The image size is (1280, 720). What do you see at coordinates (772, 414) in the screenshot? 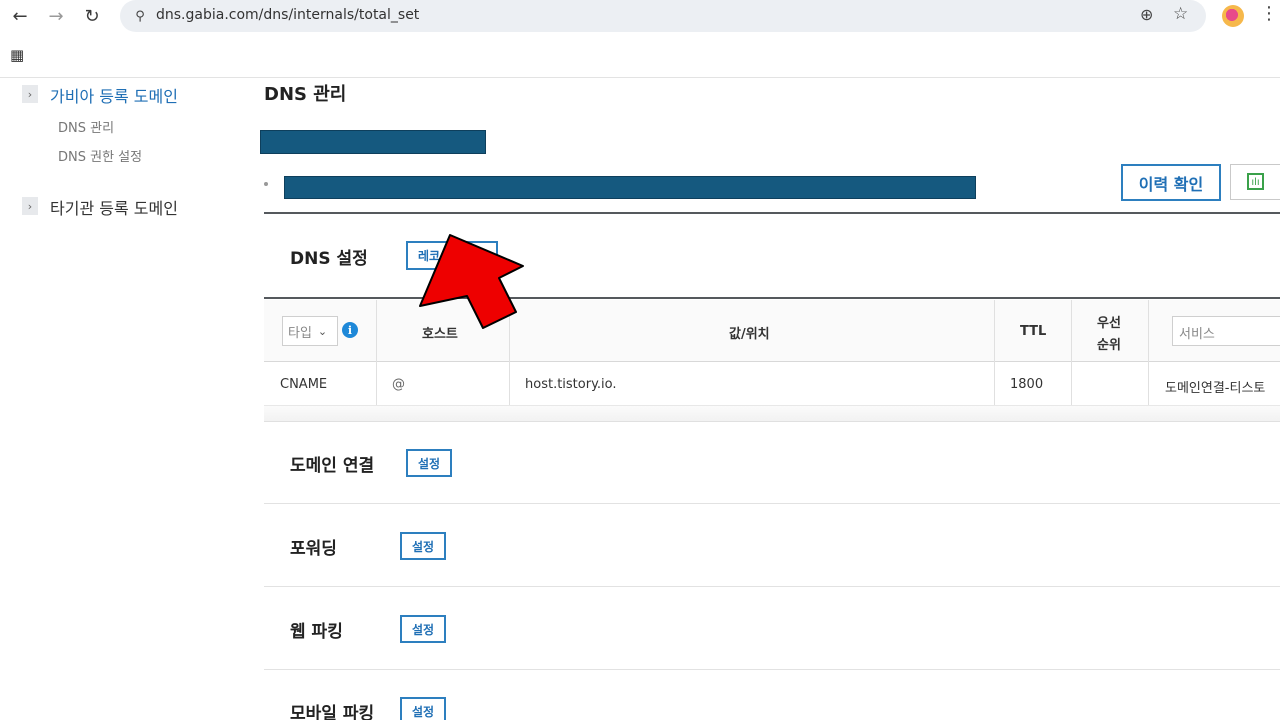
I see `table-scroll-fade` at bounding box center [772, 414].